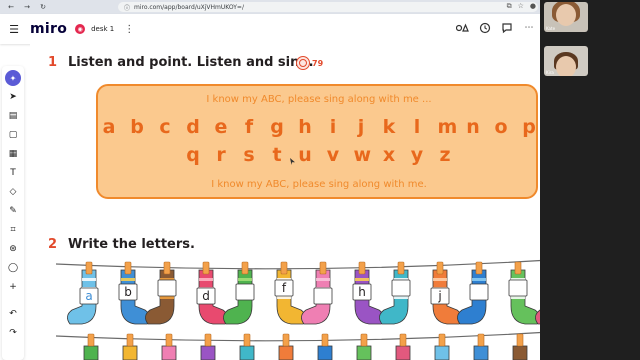  What do you see at coordinates (53, 62) in the screenshot?
I see `section-1-number: 1` at bounding box center [53, 62].